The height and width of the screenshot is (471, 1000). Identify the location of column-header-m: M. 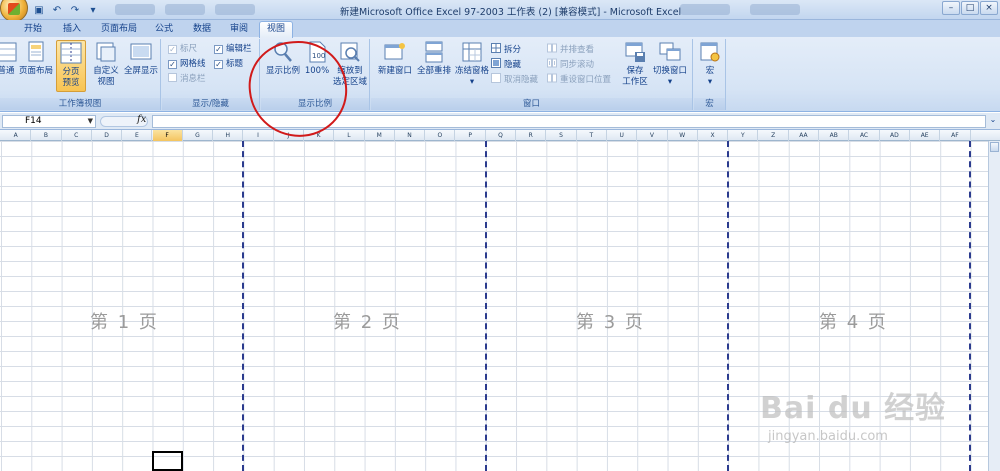
(380, 135).